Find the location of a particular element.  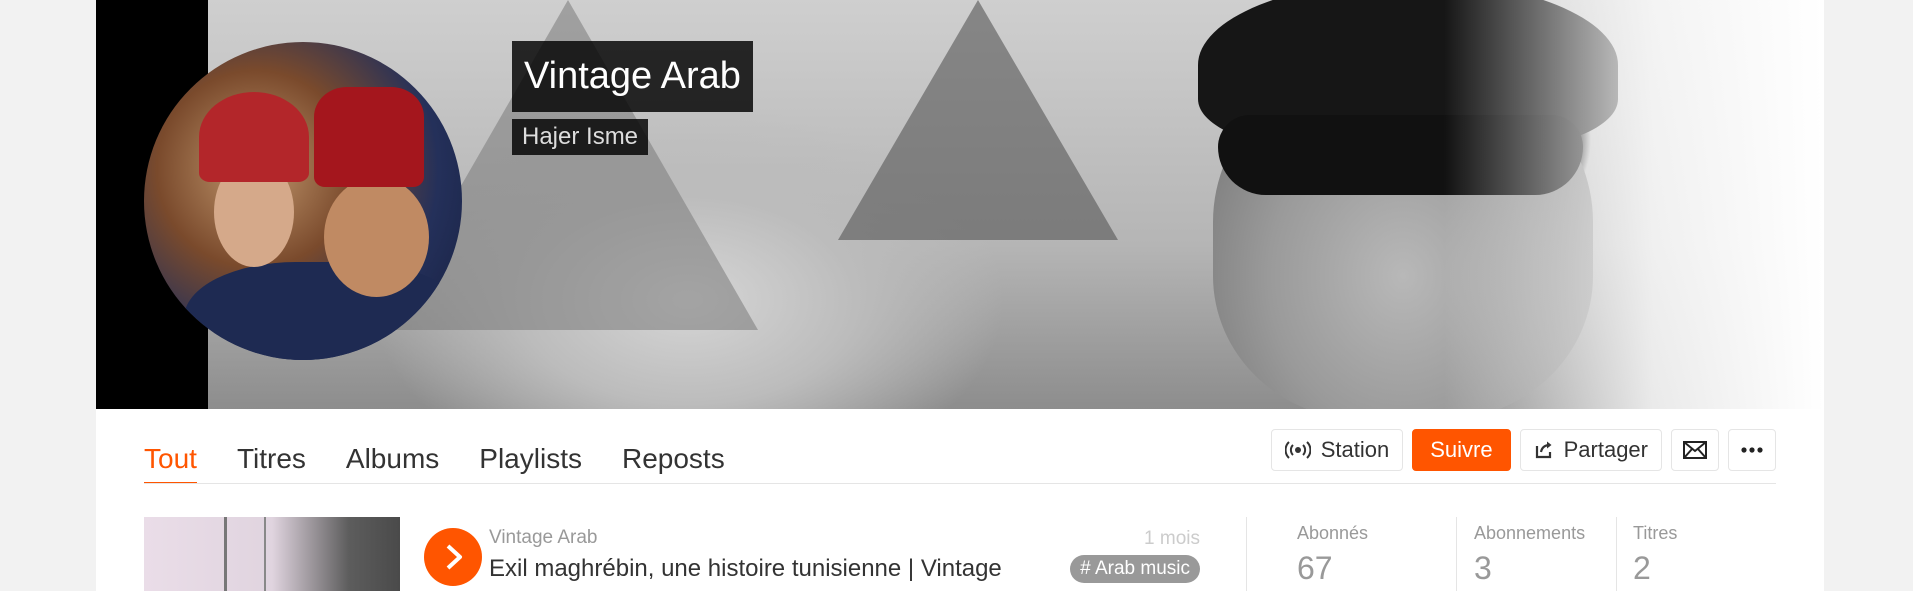

profile-owner-name: Hajer Isme is located at coordinates (580, 137).